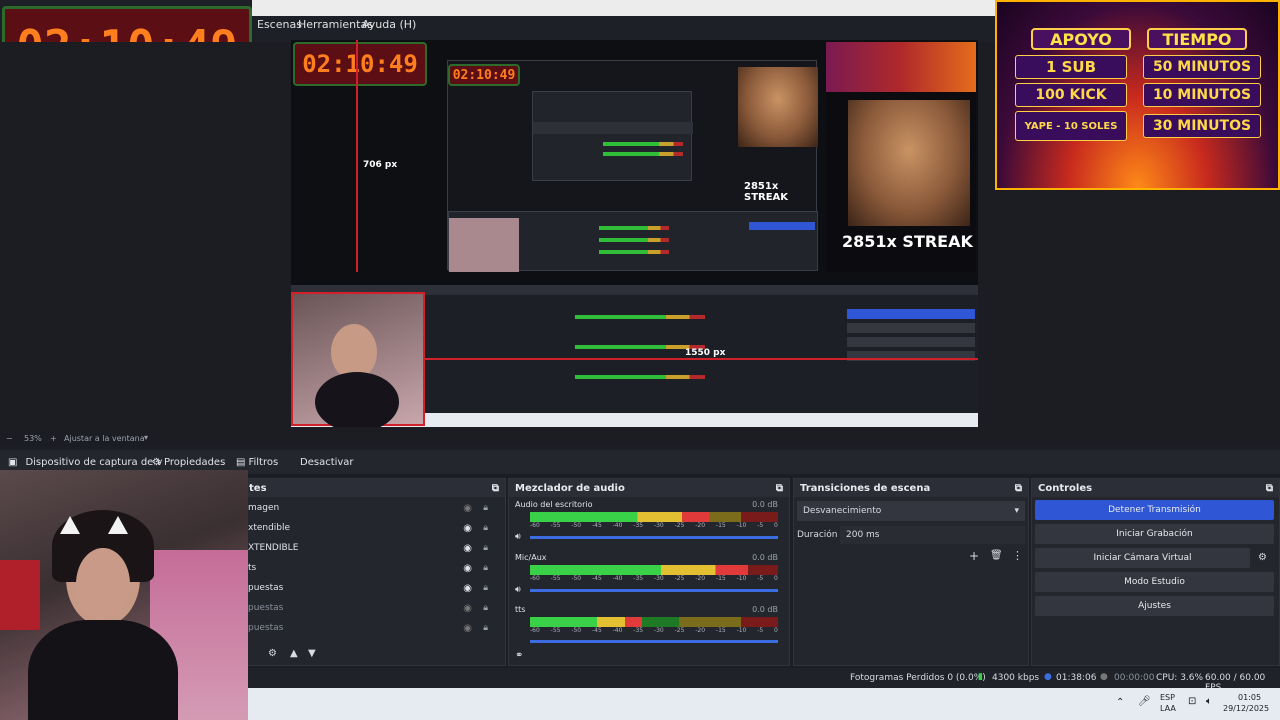  Describe the element at coordinates (484, 75) in the screenshot. I see `nested-timer-2: 02:10:49` at that location.